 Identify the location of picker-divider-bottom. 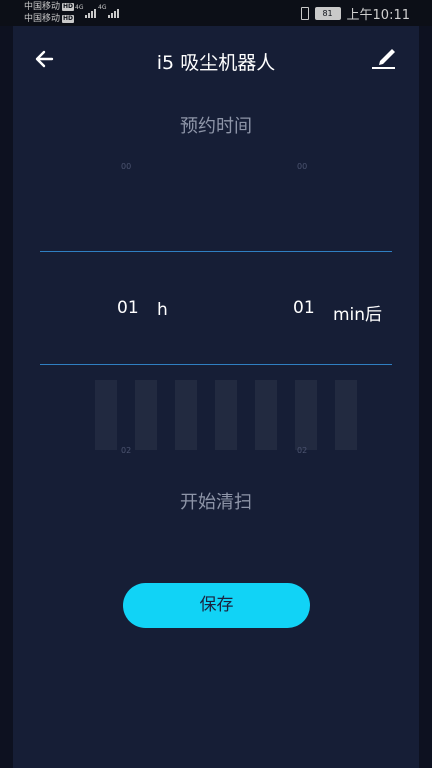
(216, 364).